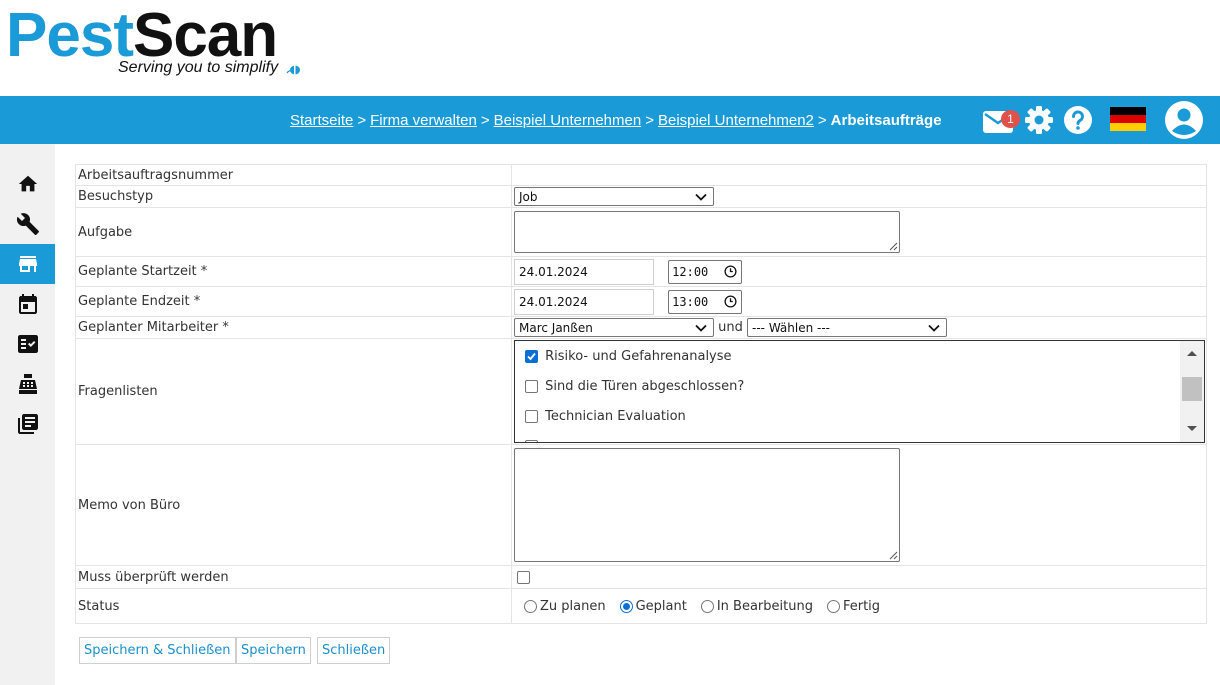 The height and width of the screenshot is (685, 1220). I want to click on planned-end-label: Geplante Endzeit *, so click(293, 301).